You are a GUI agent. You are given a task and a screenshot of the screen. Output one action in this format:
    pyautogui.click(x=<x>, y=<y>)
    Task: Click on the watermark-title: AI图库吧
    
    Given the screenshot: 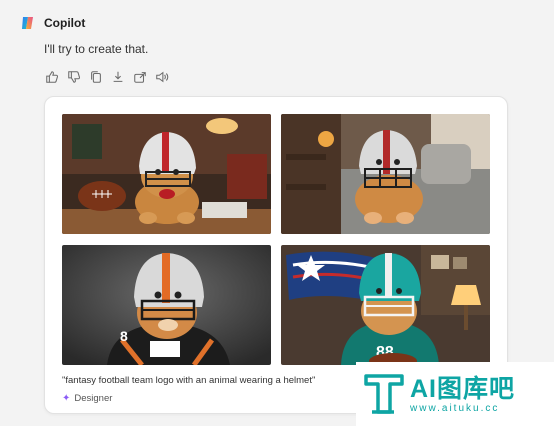 What is the action you would take?
    pyautogui.click(x=463, y=388)
    